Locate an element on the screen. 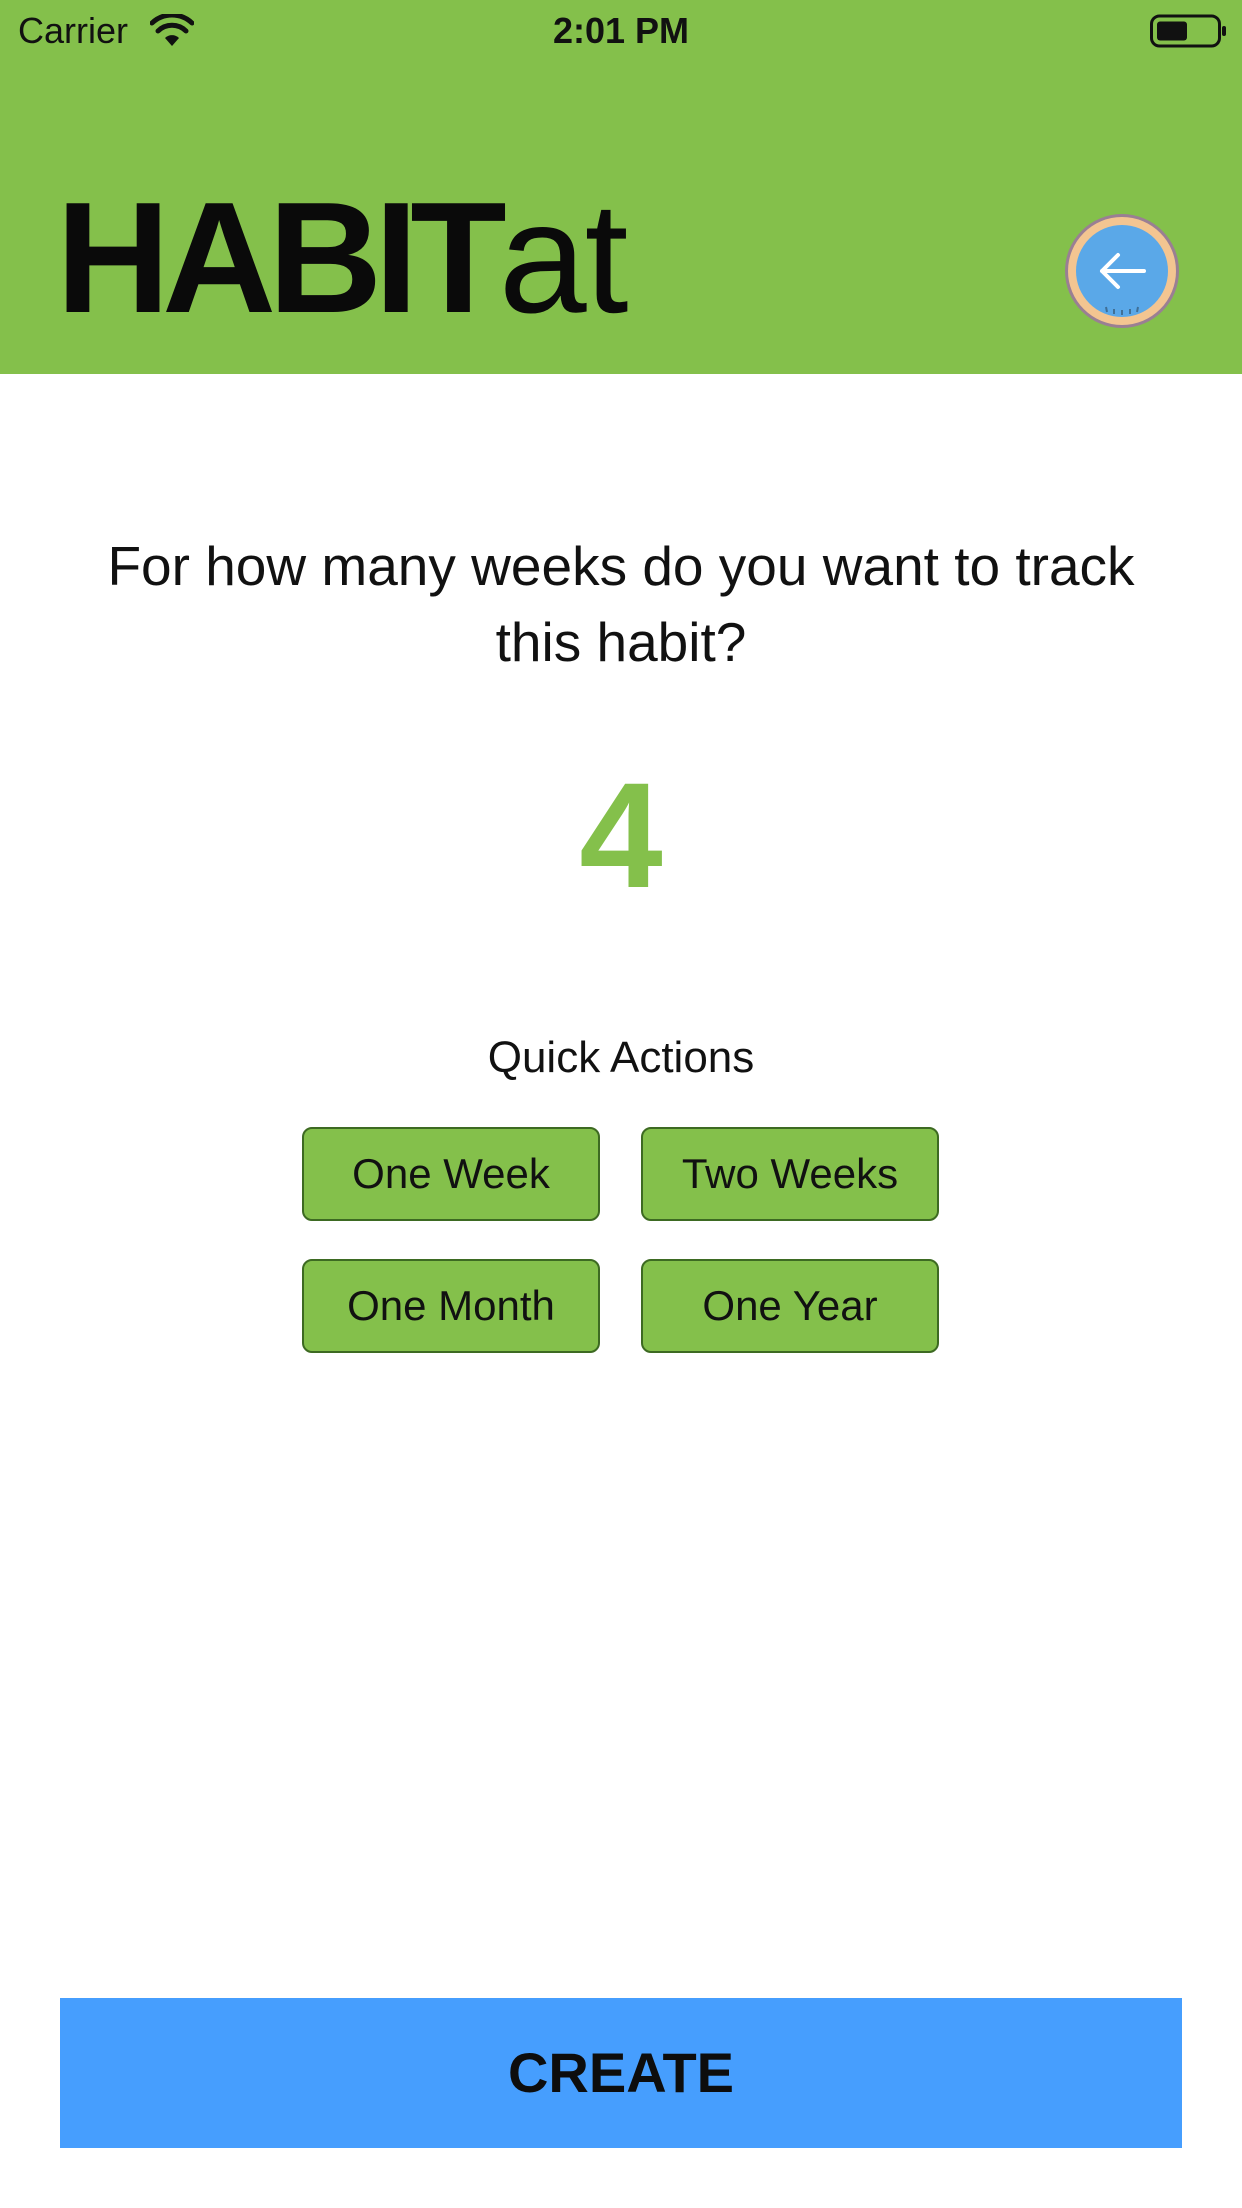 The width and height of the screenshot is (1242, 2208). app-logo: HABITat is located at coordinates (342, 258).